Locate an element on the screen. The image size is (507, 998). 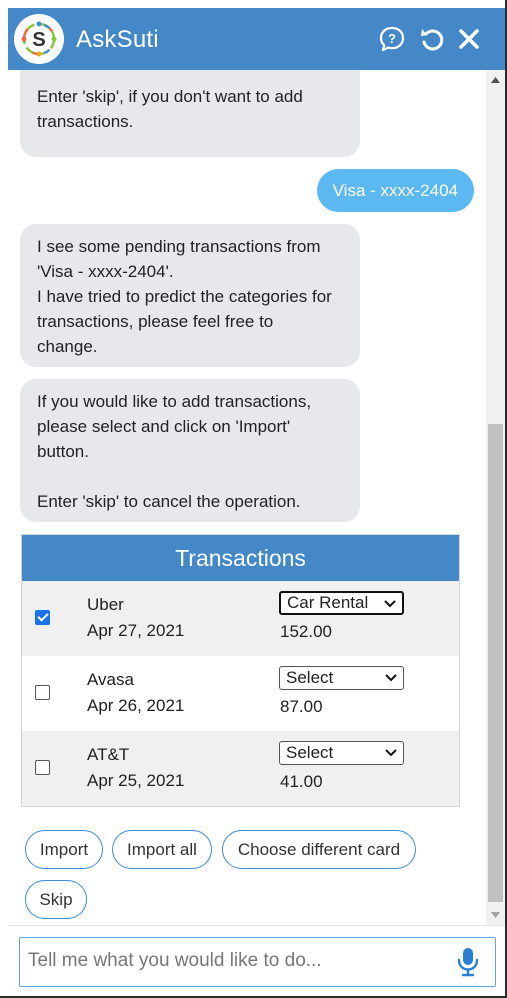
user-message: Visa - xxxx-2404 is located at coordinates (395, 190).